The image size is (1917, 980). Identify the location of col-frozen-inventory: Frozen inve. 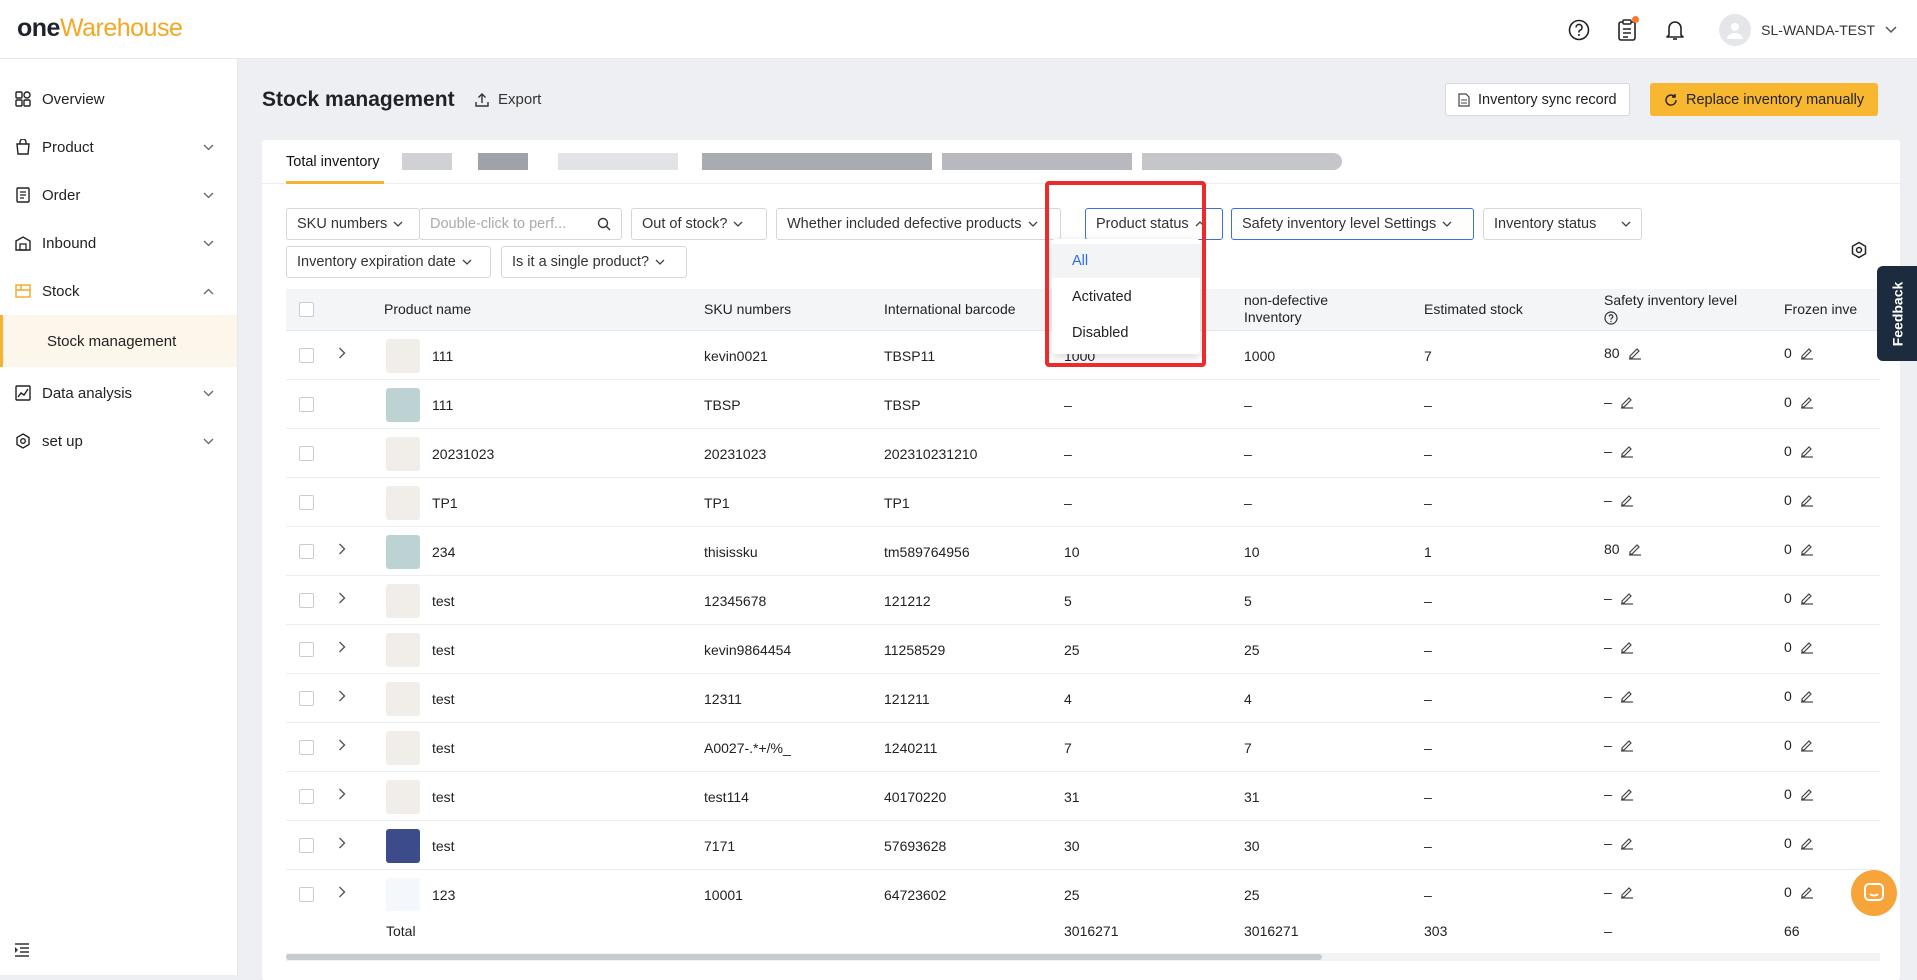
(1820, 309).